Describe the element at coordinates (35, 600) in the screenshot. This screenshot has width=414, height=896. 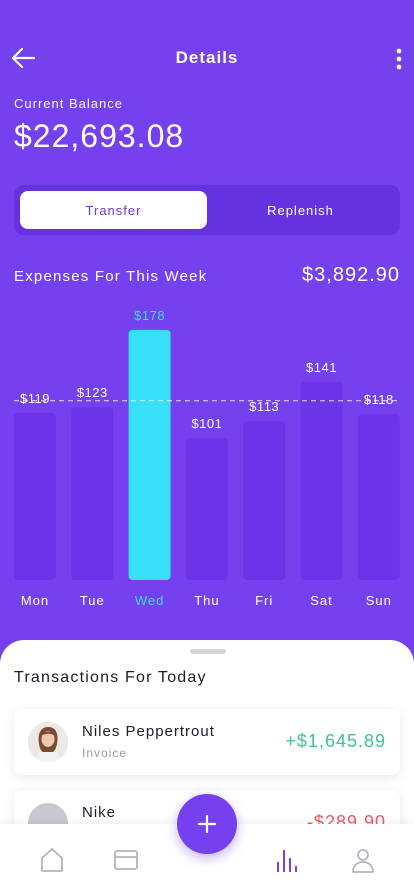
I see `day-label-mon: Mon` at that location.